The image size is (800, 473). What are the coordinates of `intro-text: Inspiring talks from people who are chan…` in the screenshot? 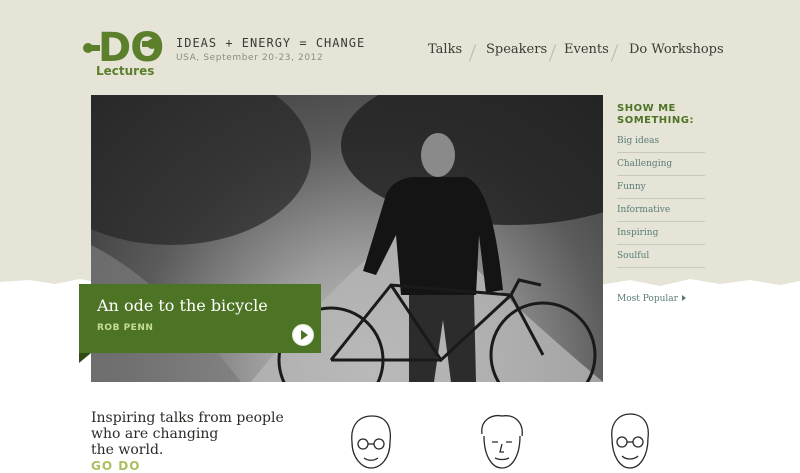 It's located at (191, 434).